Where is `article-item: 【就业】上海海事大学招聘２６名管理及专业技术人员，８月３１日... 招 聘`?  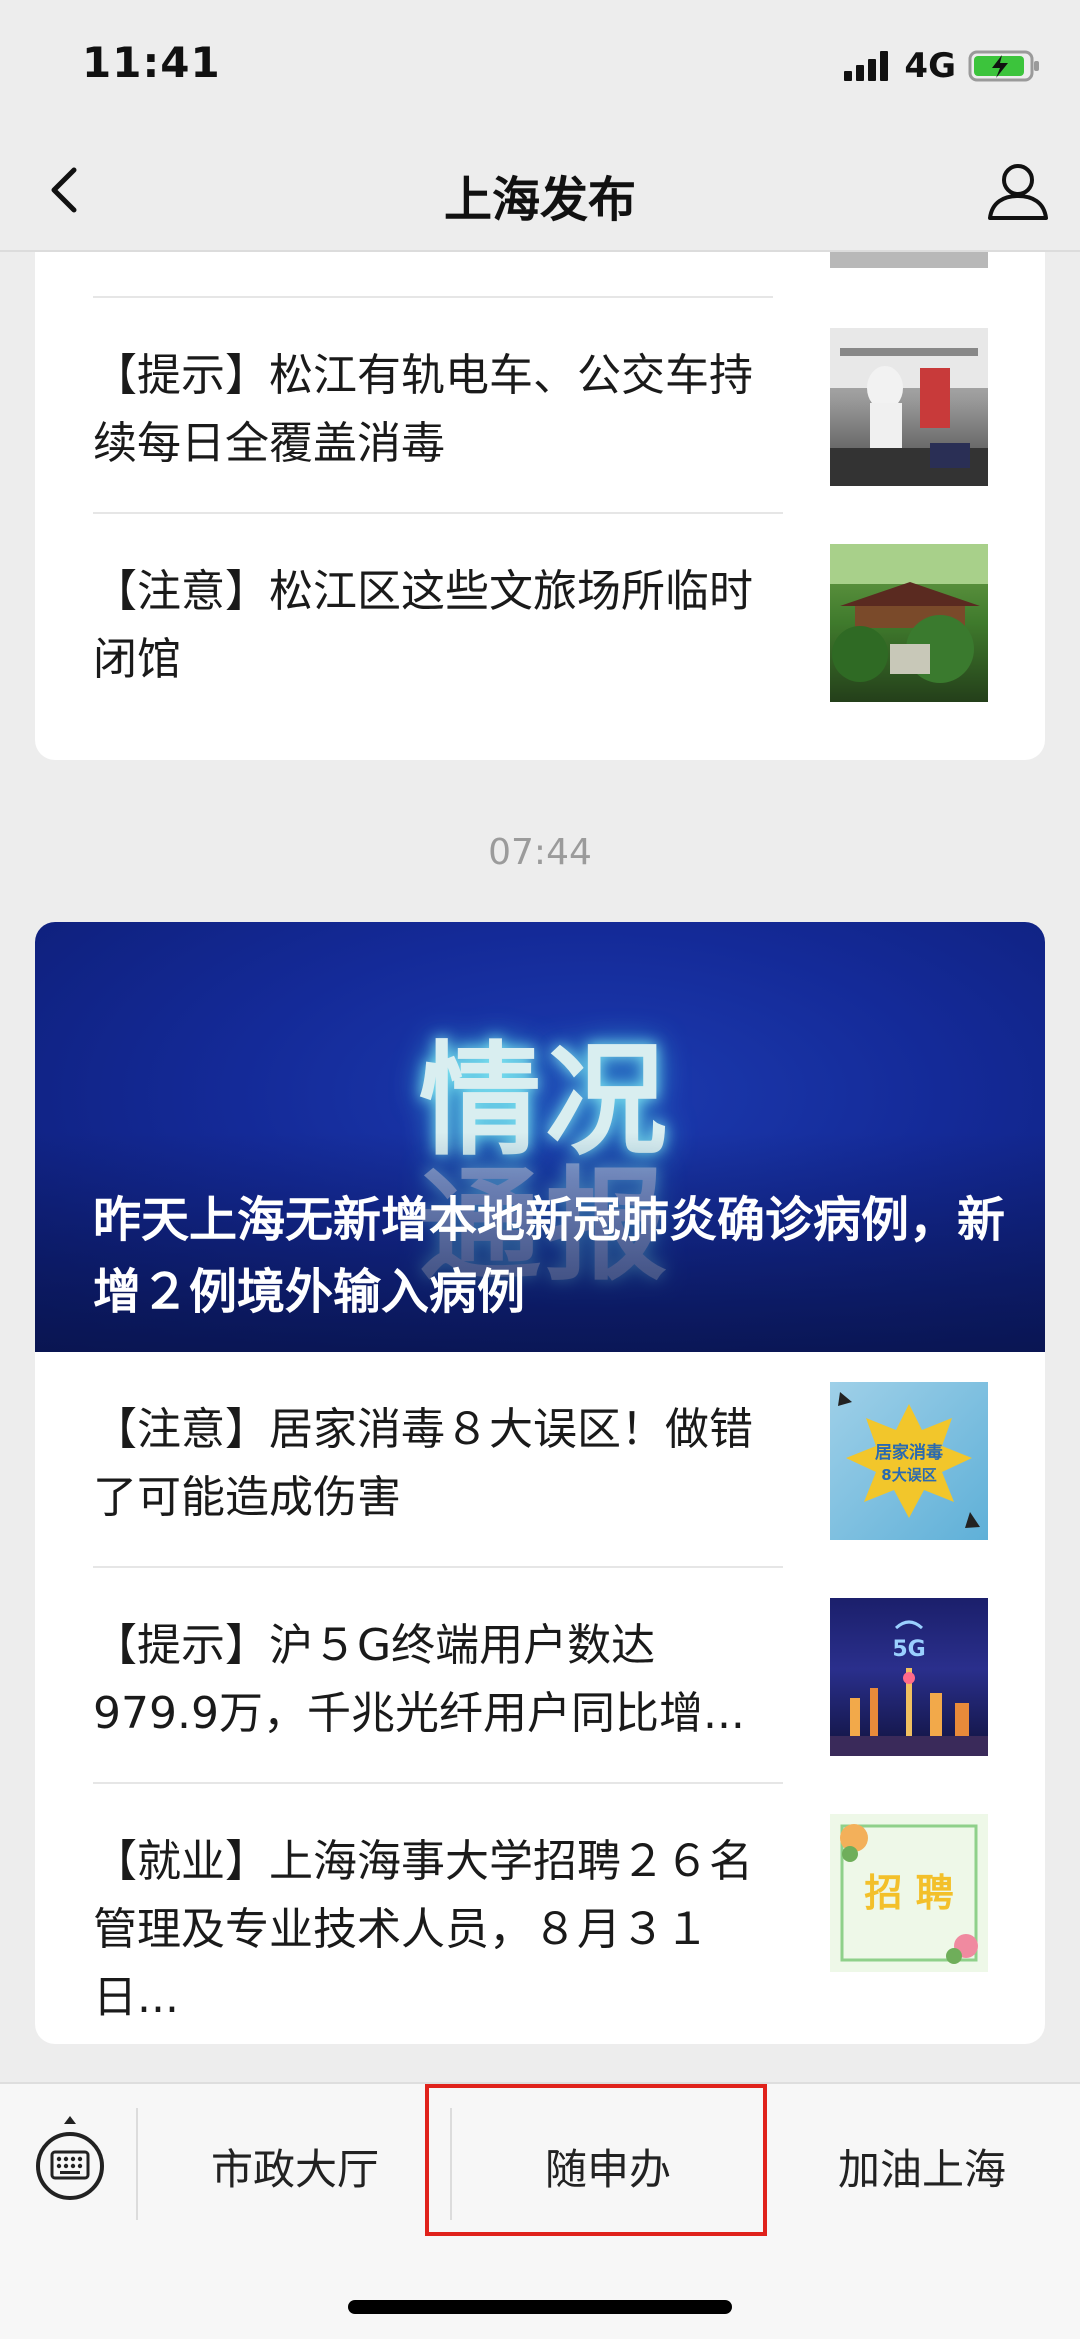 article-item: 【就业】上海海事大学招聘２６名管理及专业技术人员，８月３１日... 招 聘 is located at coordinates (540, 1903).